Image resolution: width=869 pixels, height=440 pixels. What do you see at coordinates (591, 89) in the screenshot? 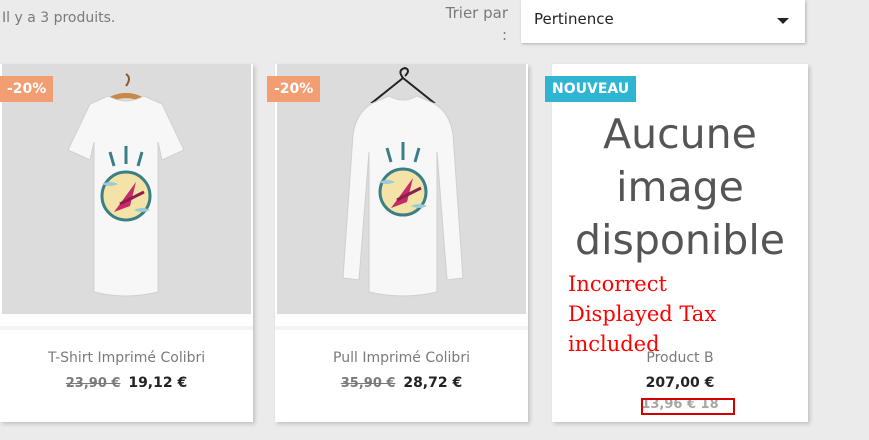
I see `new-badge: NOUVEAU` at bounding box center [591, 89].